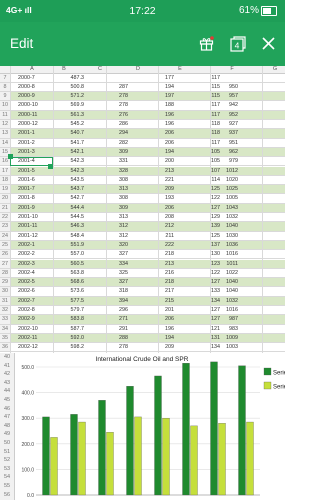 This screenshot has height=500, width=320. Describe the element at coordinates (5, 347) in the screenshot. I see `row-number: 36` at that location.